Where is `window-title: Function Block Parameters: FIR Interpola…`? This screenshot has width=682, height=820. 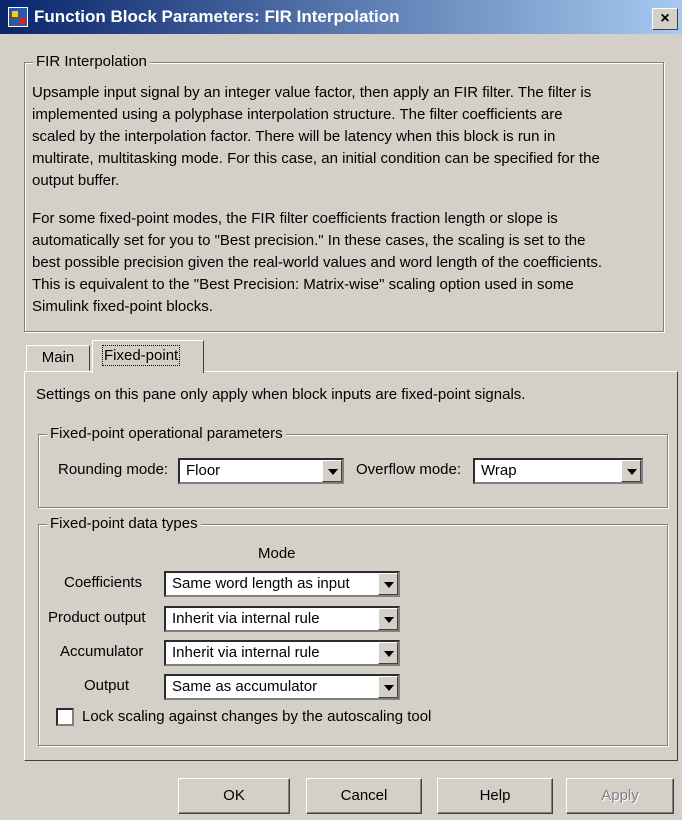
window-title: Function Block Parameters: FIR Interpola… is located at coordinates (217, 16).